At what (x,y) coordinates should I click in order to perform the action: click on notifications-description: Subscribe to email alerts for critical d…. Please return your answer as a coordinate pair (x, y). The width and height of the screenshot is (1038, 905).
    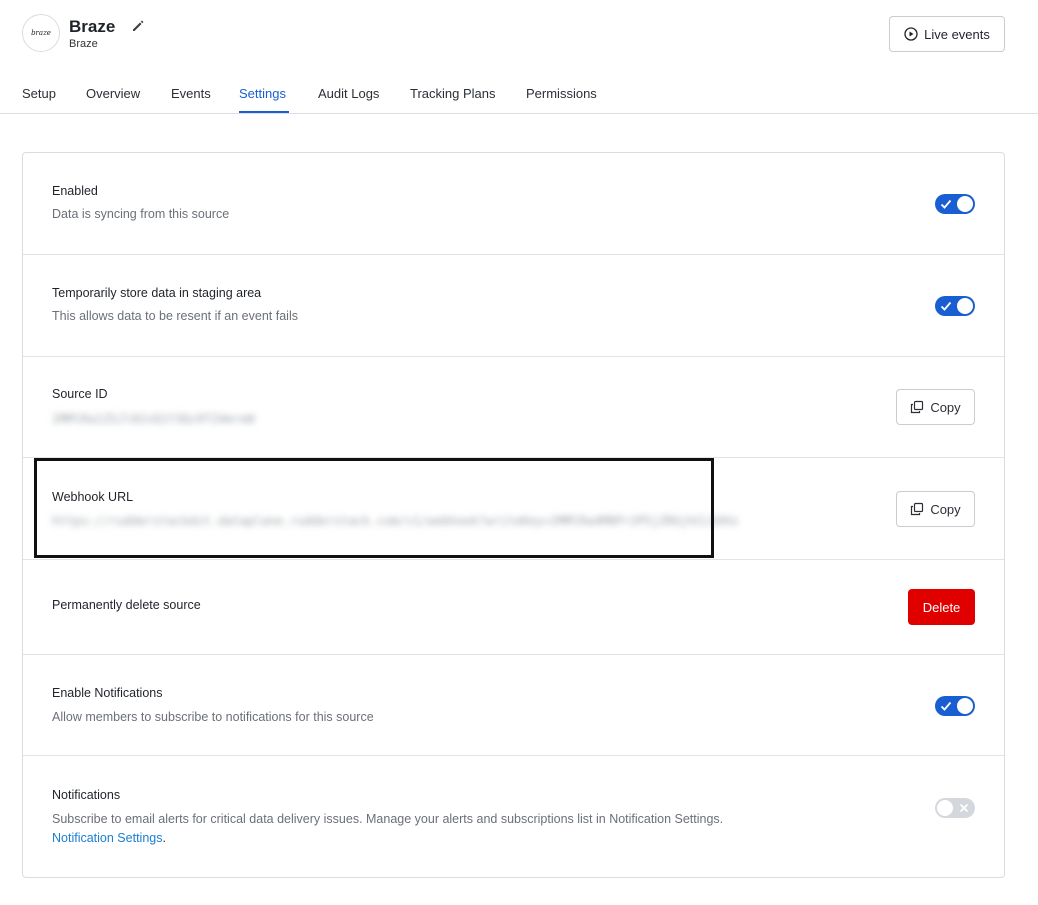
    Looking at the image, I should click on (388, 819).